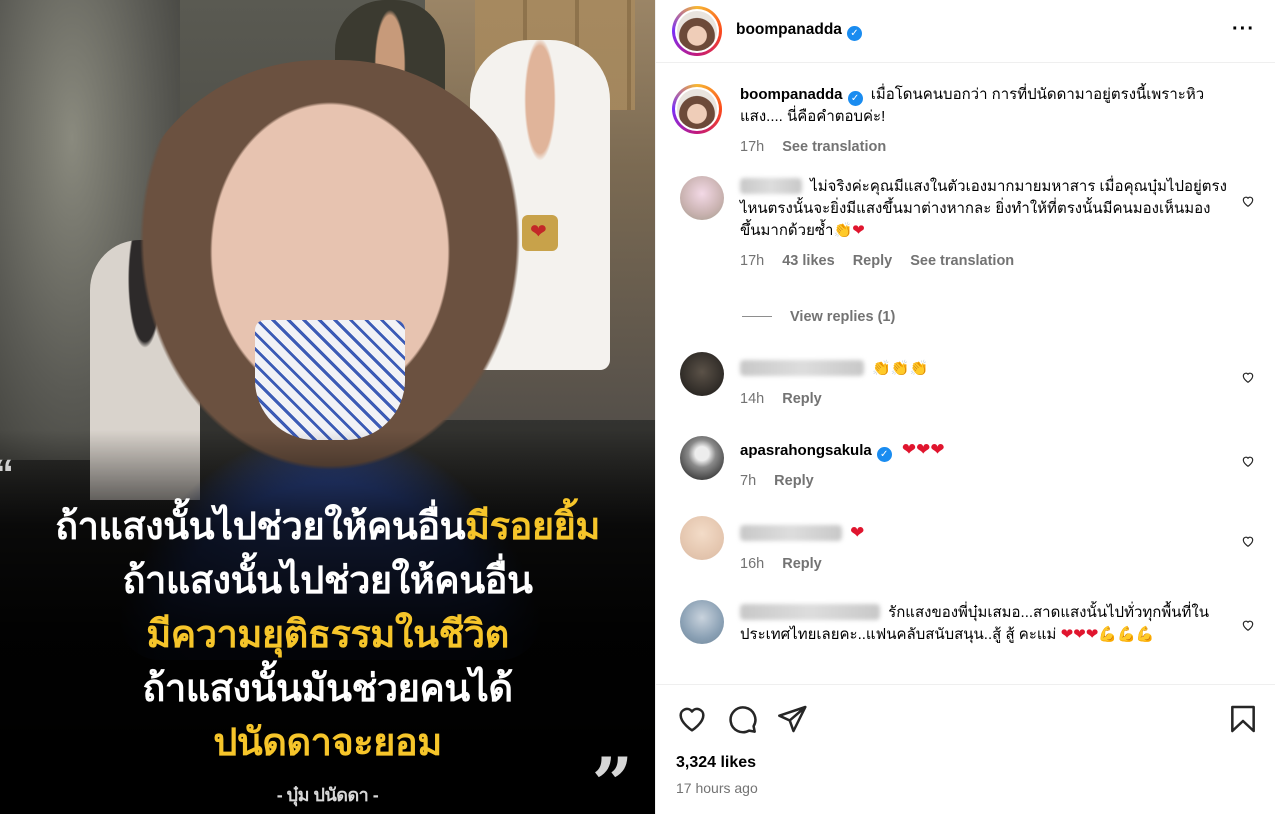  Describe the element at coordinates (742, 719) in the screenshot. I see `comment-icon` at that location.